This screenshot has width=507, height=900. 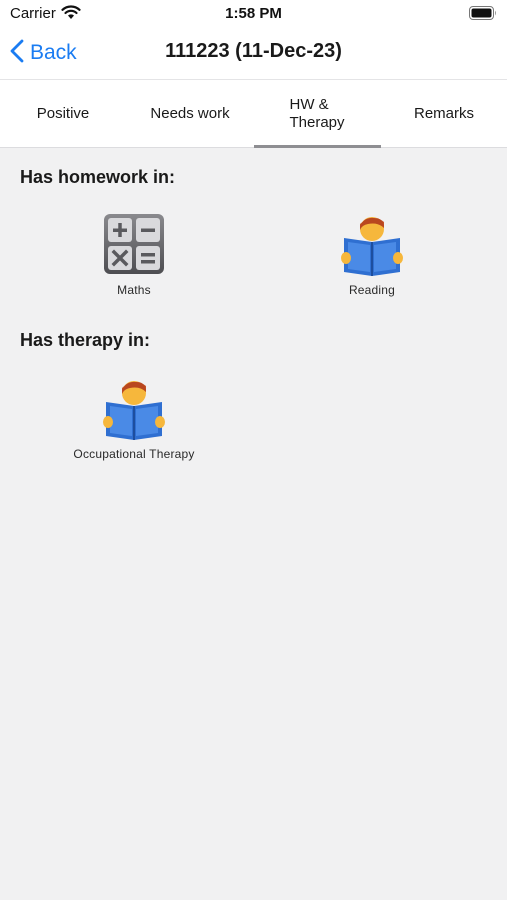 I want to click on segment-tab-bar: Positive Needs work HW & Therapy Remarks, so click(x=253, y=114).